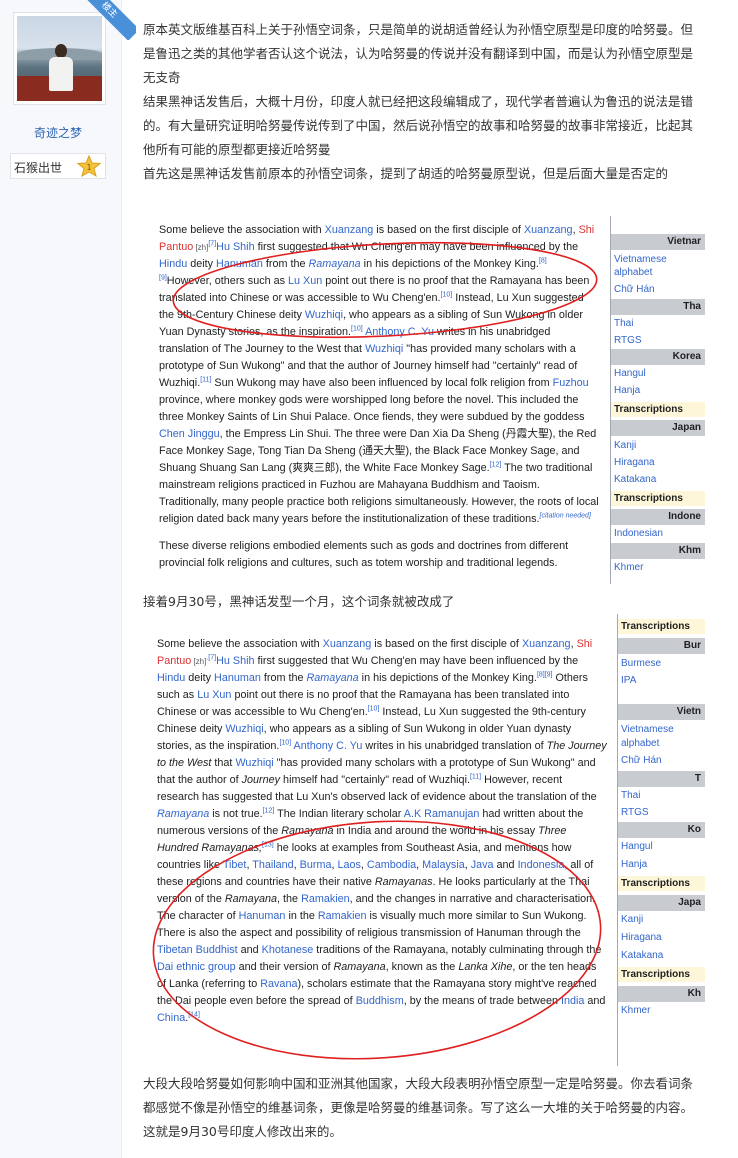 This screenshot has height=1158, width=738. What do you see at coordinates (571, 383) in the screenshot?
I see `wiki-link: Fuzhou` at bounding box center [571, 383].